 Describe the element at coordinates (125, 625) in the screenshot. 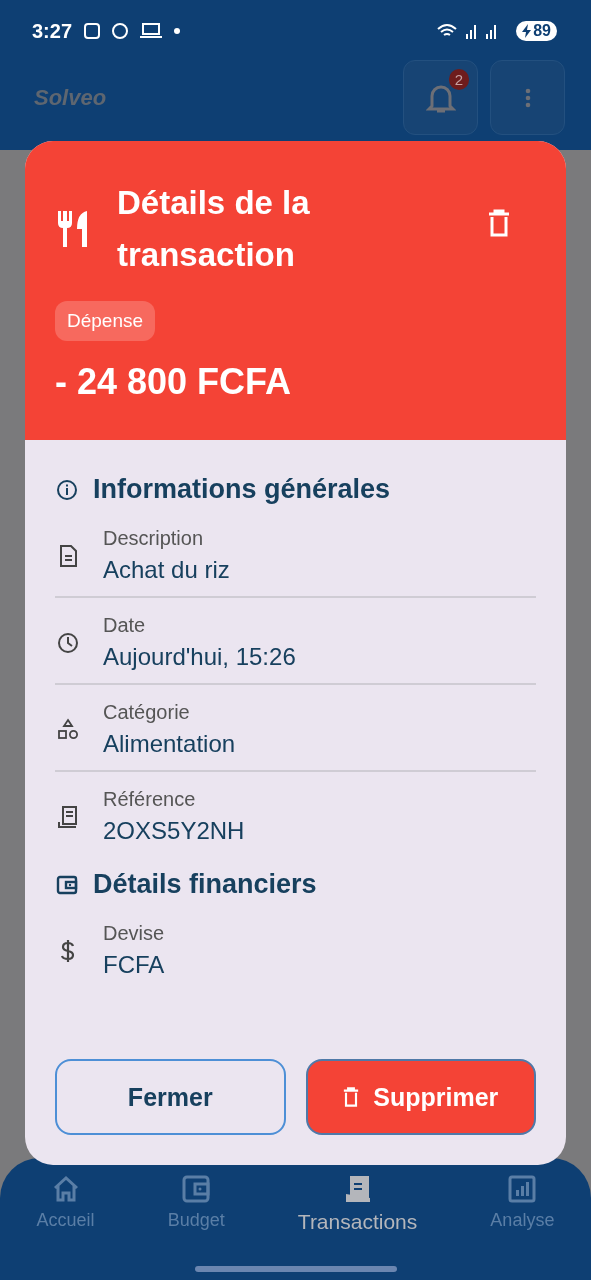

I see `field-label: Date` at that location.